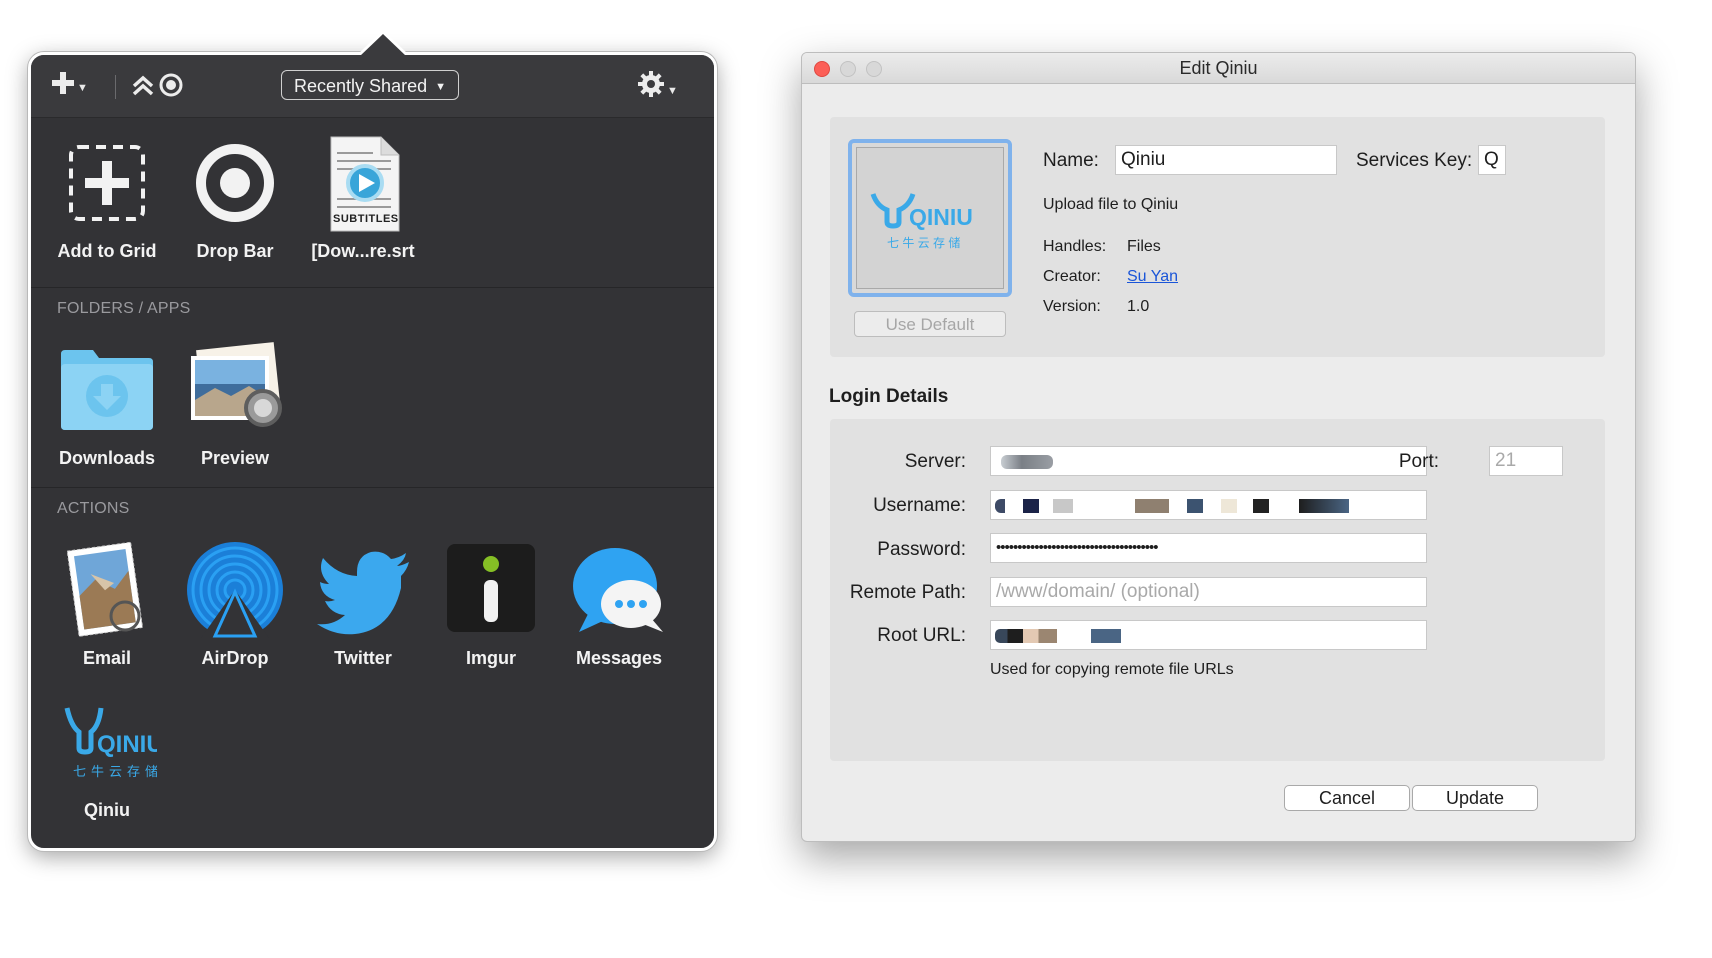 Image resolution: width=1712 pixels, height=958 pixels. What do you see at coordinates (1208, 505) in the screenshot?
I see `username-field` at bounding box center [1208, 505].